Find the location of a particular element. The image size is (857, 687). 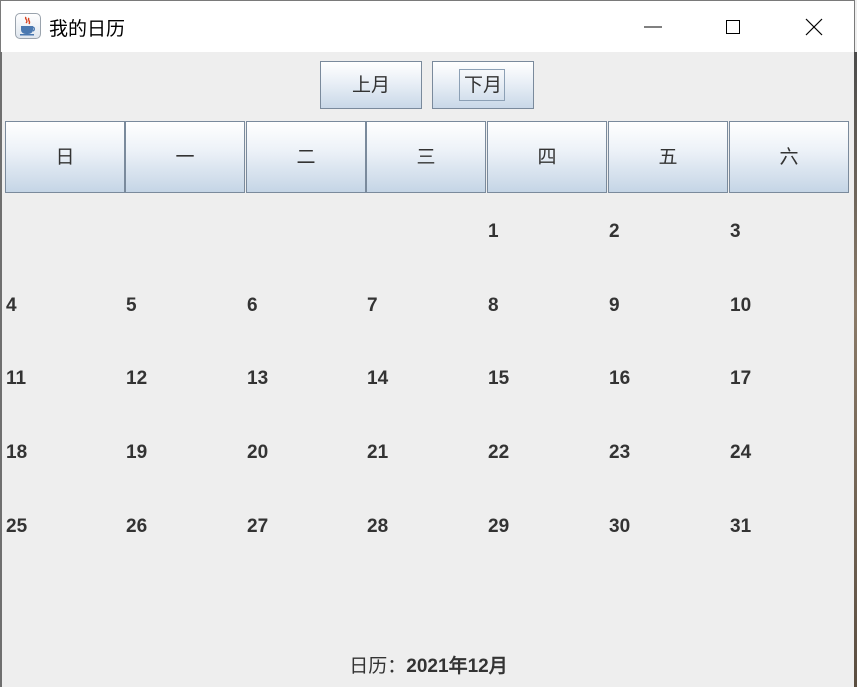

day-cell: 24 is located at coordinates (741, 452).